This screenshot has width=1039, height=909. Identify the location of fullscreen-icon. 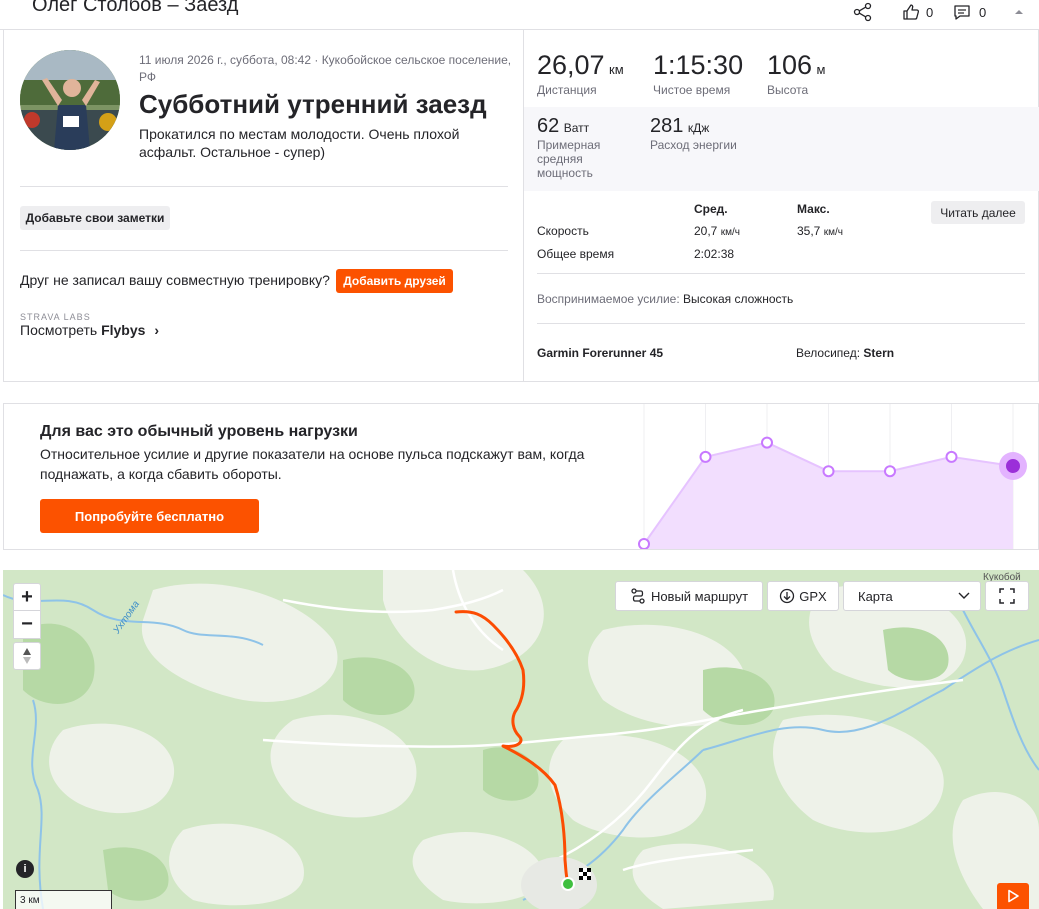
(1007, 596).